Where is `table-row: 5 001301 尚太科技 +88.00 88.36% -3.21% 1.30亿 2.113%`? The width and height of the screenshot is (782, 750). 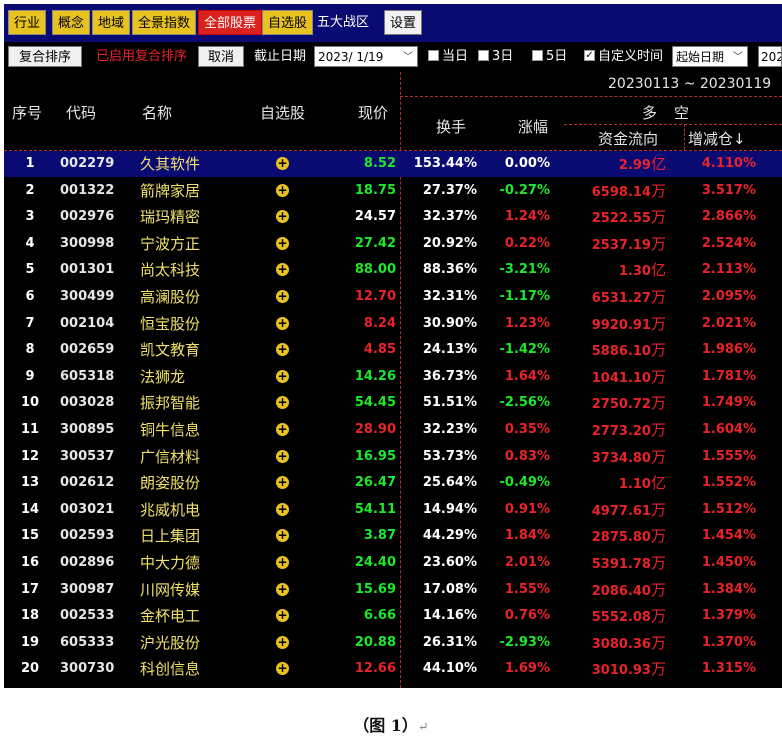
table-row: 5 001301 尚太科技 +88.00 88.36% -3.21% 1.30亿 2.113% is located at coordinates (393, 270).